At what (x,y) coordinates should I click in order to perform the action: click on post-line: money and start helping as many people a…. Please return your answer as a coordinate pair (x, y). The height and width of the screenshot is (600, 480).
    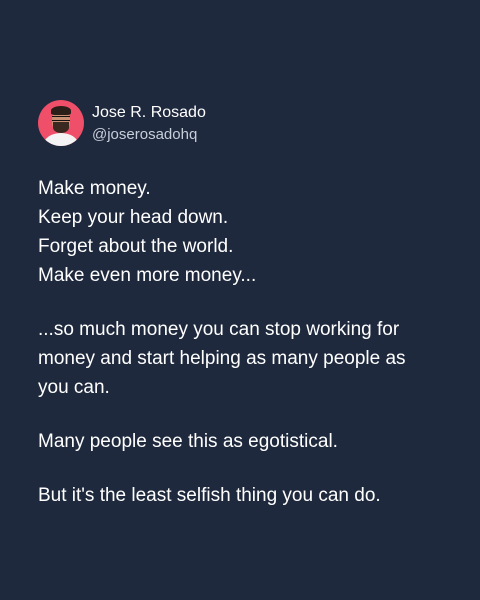
    Looking at the image, I should click on (222, 358).